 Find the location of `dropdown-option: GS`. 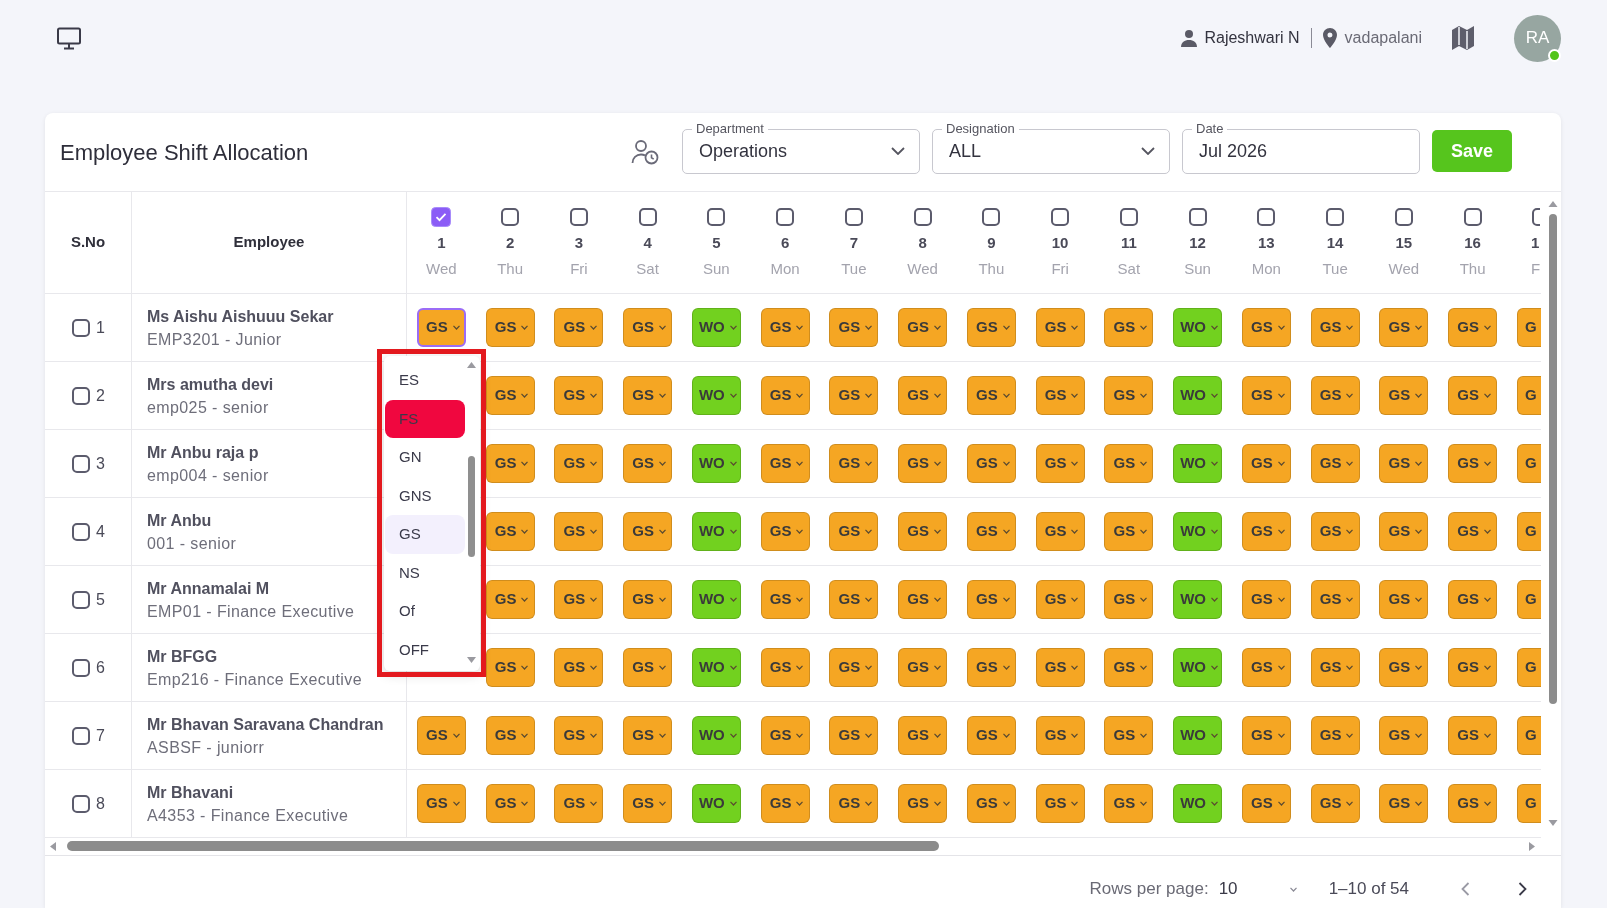

dropdown-option: GS is located at coordinates (425, 534).